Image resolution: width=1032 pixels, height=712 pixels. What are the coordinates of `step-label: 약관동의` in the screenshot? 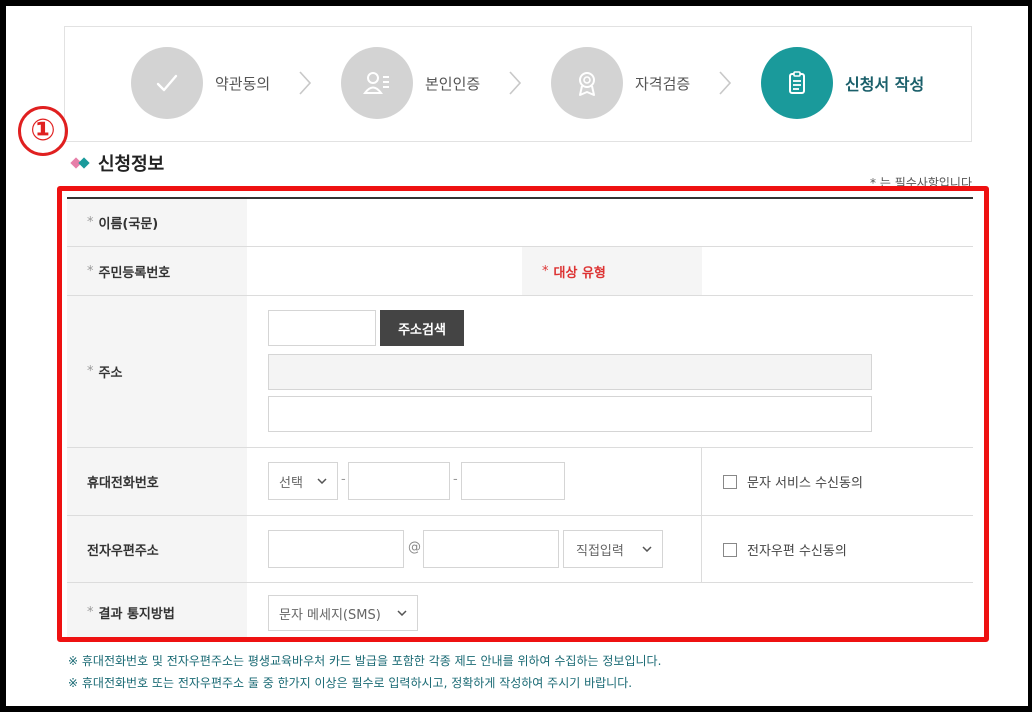 It's located at (243, 83).